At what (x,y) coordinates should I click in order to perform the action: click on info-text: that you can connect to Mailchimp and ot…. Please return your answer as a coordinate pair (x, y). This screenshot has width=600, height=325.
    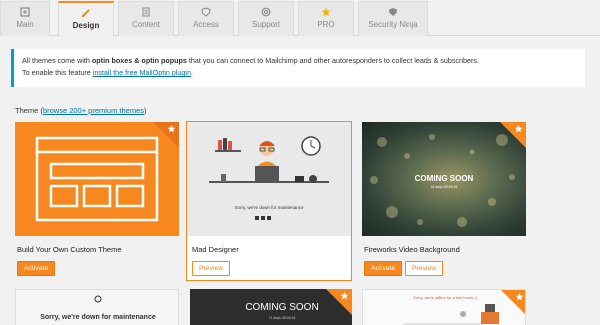
    Looking at the image, I should click on (332, 60).